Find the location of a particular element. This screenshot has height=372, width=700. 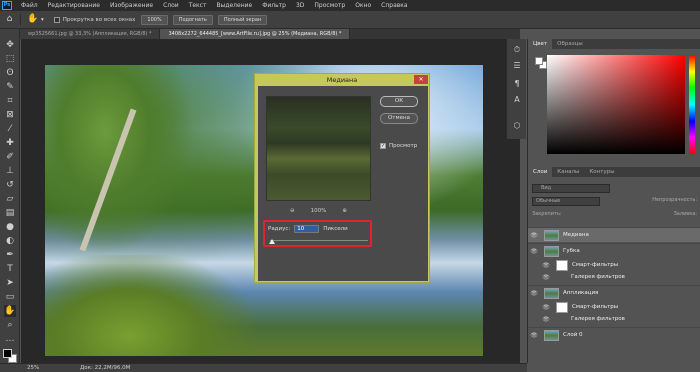

zoom-icon: ⌕ is located at coordinates (10, 325).